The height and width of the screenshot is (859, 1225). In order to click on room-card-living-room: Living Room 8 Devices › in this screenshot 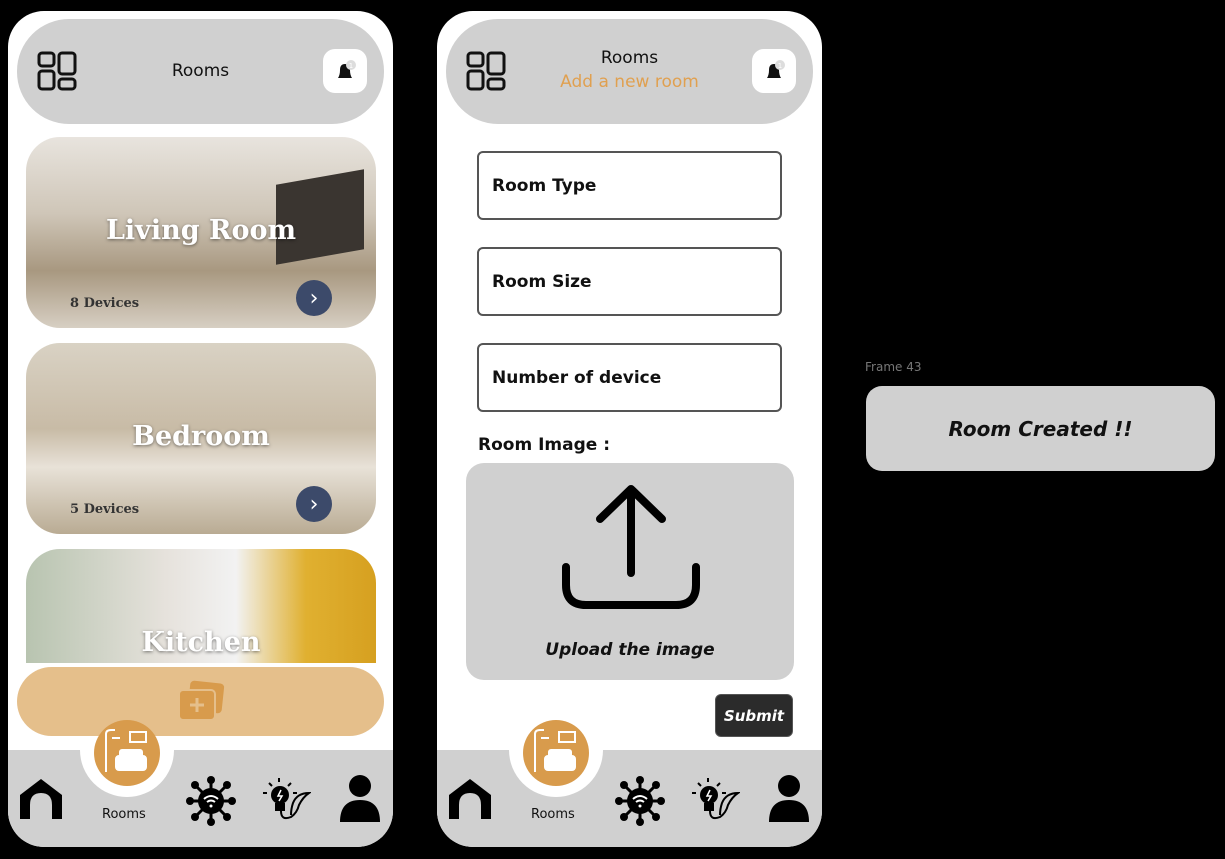, I will do `click(201, 232)`.